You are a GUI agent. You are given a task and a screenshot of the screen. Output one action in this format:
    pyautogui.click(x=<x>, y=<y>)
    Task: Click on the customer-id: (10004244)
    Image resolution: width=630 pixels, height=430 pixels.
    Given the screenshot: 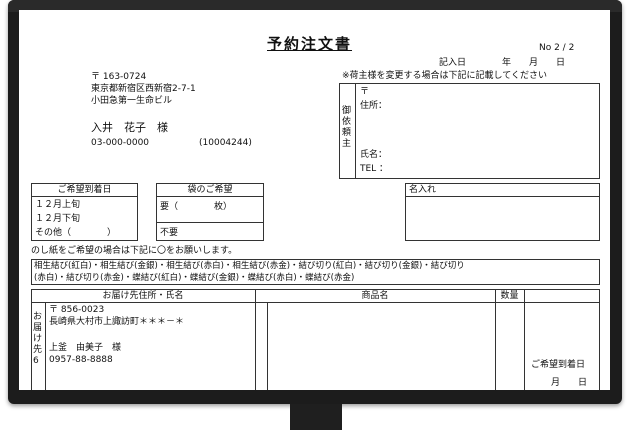 What is the action you would take?
    pyautogui.click(x=225, y=143)
    